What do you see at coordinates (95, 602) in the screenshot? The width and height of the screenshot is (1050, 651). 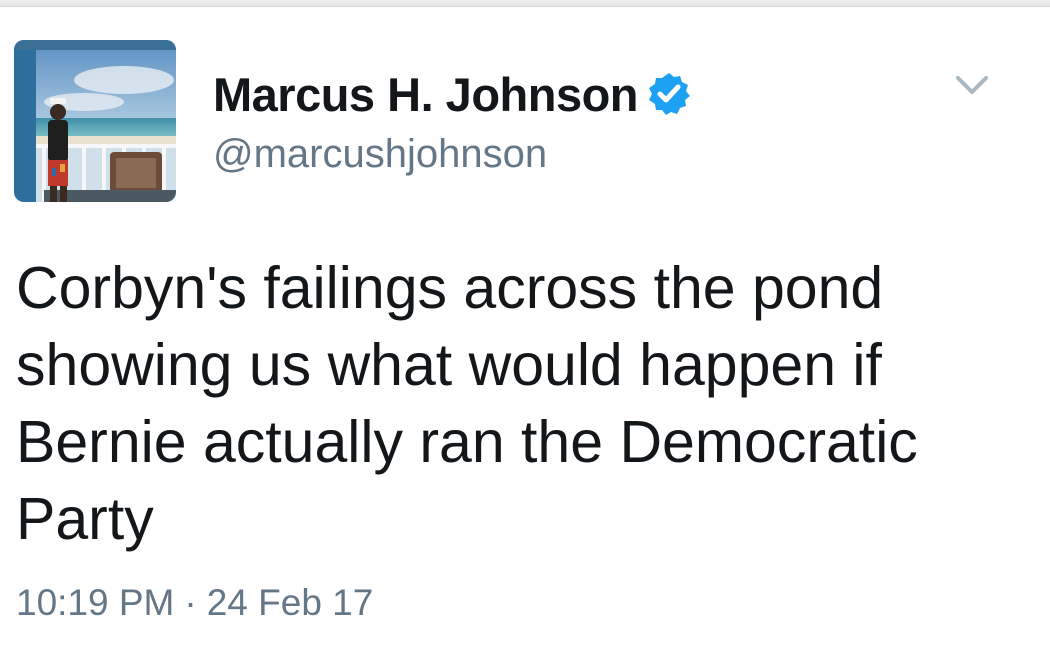 I see `tweet-time: 10:19 PM` at bounding box center [95, 602].